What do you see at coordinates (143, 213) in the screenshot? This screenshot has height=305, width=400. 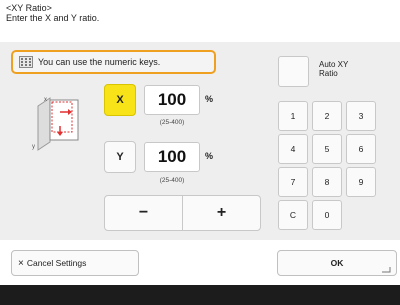 I see `minus-button: −` at bounding box center [143, 213].